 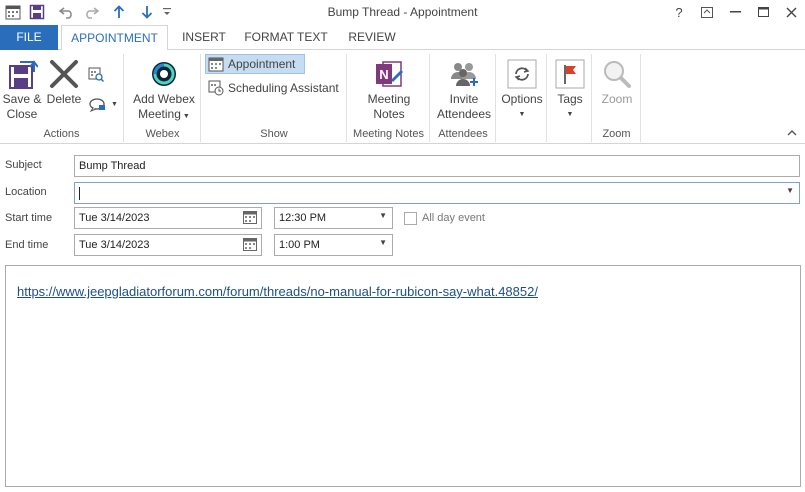 I want to click on subject-input: Bump Thread, so click(x=437, y=166).